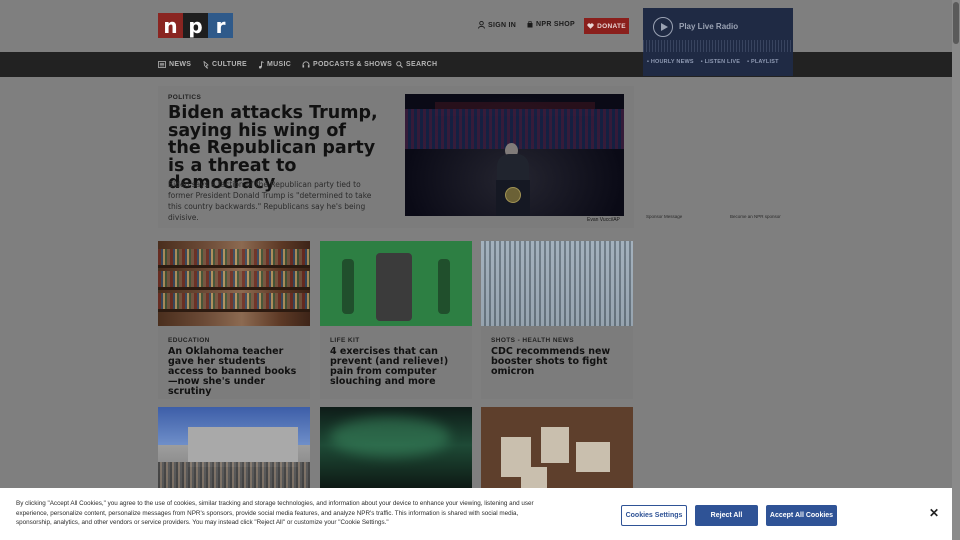 The width and height of the screenshot is (960, 540). What do you see at coordinates (801, 515) in the screenshot?
I see `accept-all-cookies-button: Accept All Cookies` at bounding box center [801, 515].